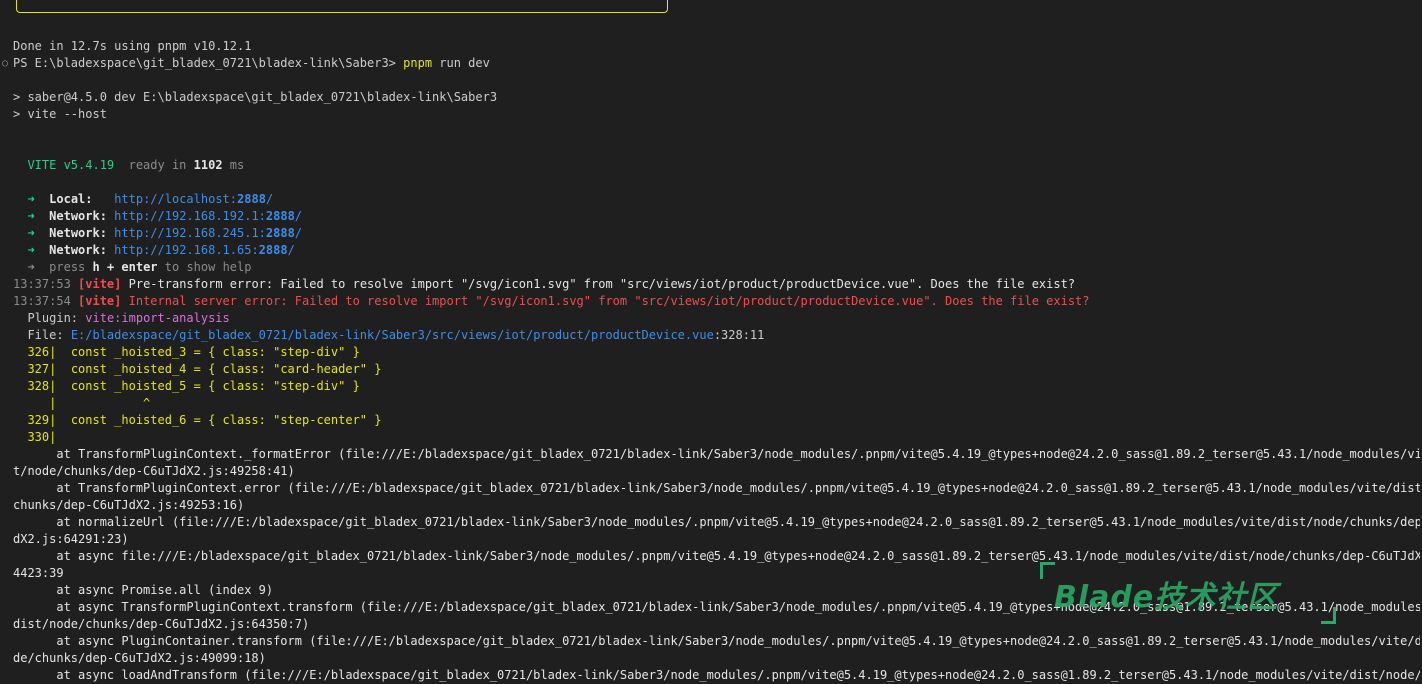 The width and height of the screenshot is (1422, 684). What do you see at coordinates (5, 64) in the screenshot?
I see `command-decoration-icon: ○` at bounding box center [5, 64].